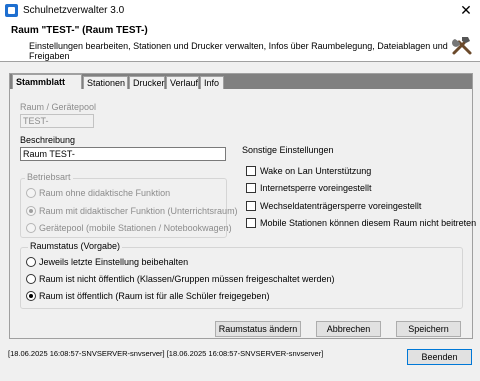  Describe the element at coordinates (31, 296) in the screenshot. I see `raumstatus-radio-oeffentlich` at that location.